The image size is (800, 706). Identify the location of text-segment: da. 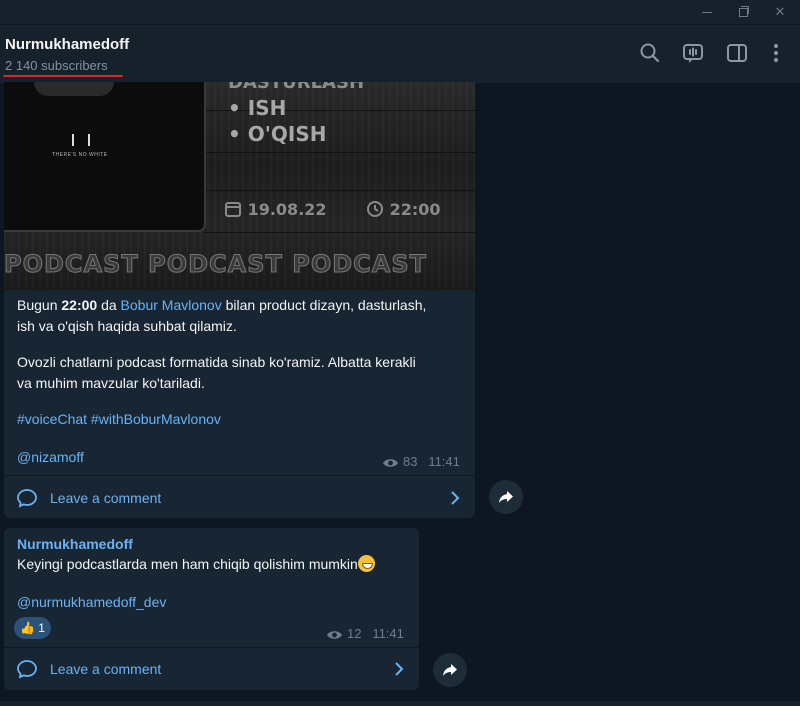
(109, 305).